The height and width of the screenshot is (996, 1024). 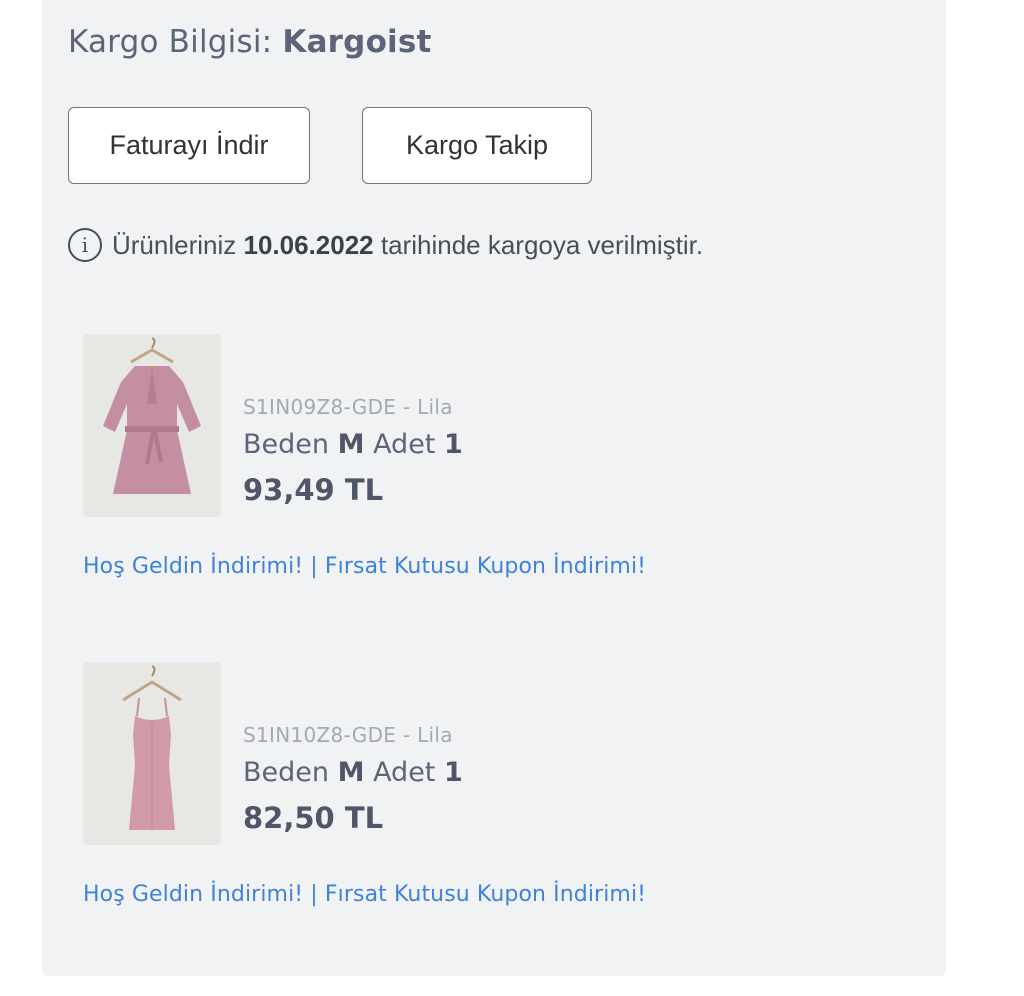 I want to click on product-price: 93,49 TL, so click(x=313, y=490).